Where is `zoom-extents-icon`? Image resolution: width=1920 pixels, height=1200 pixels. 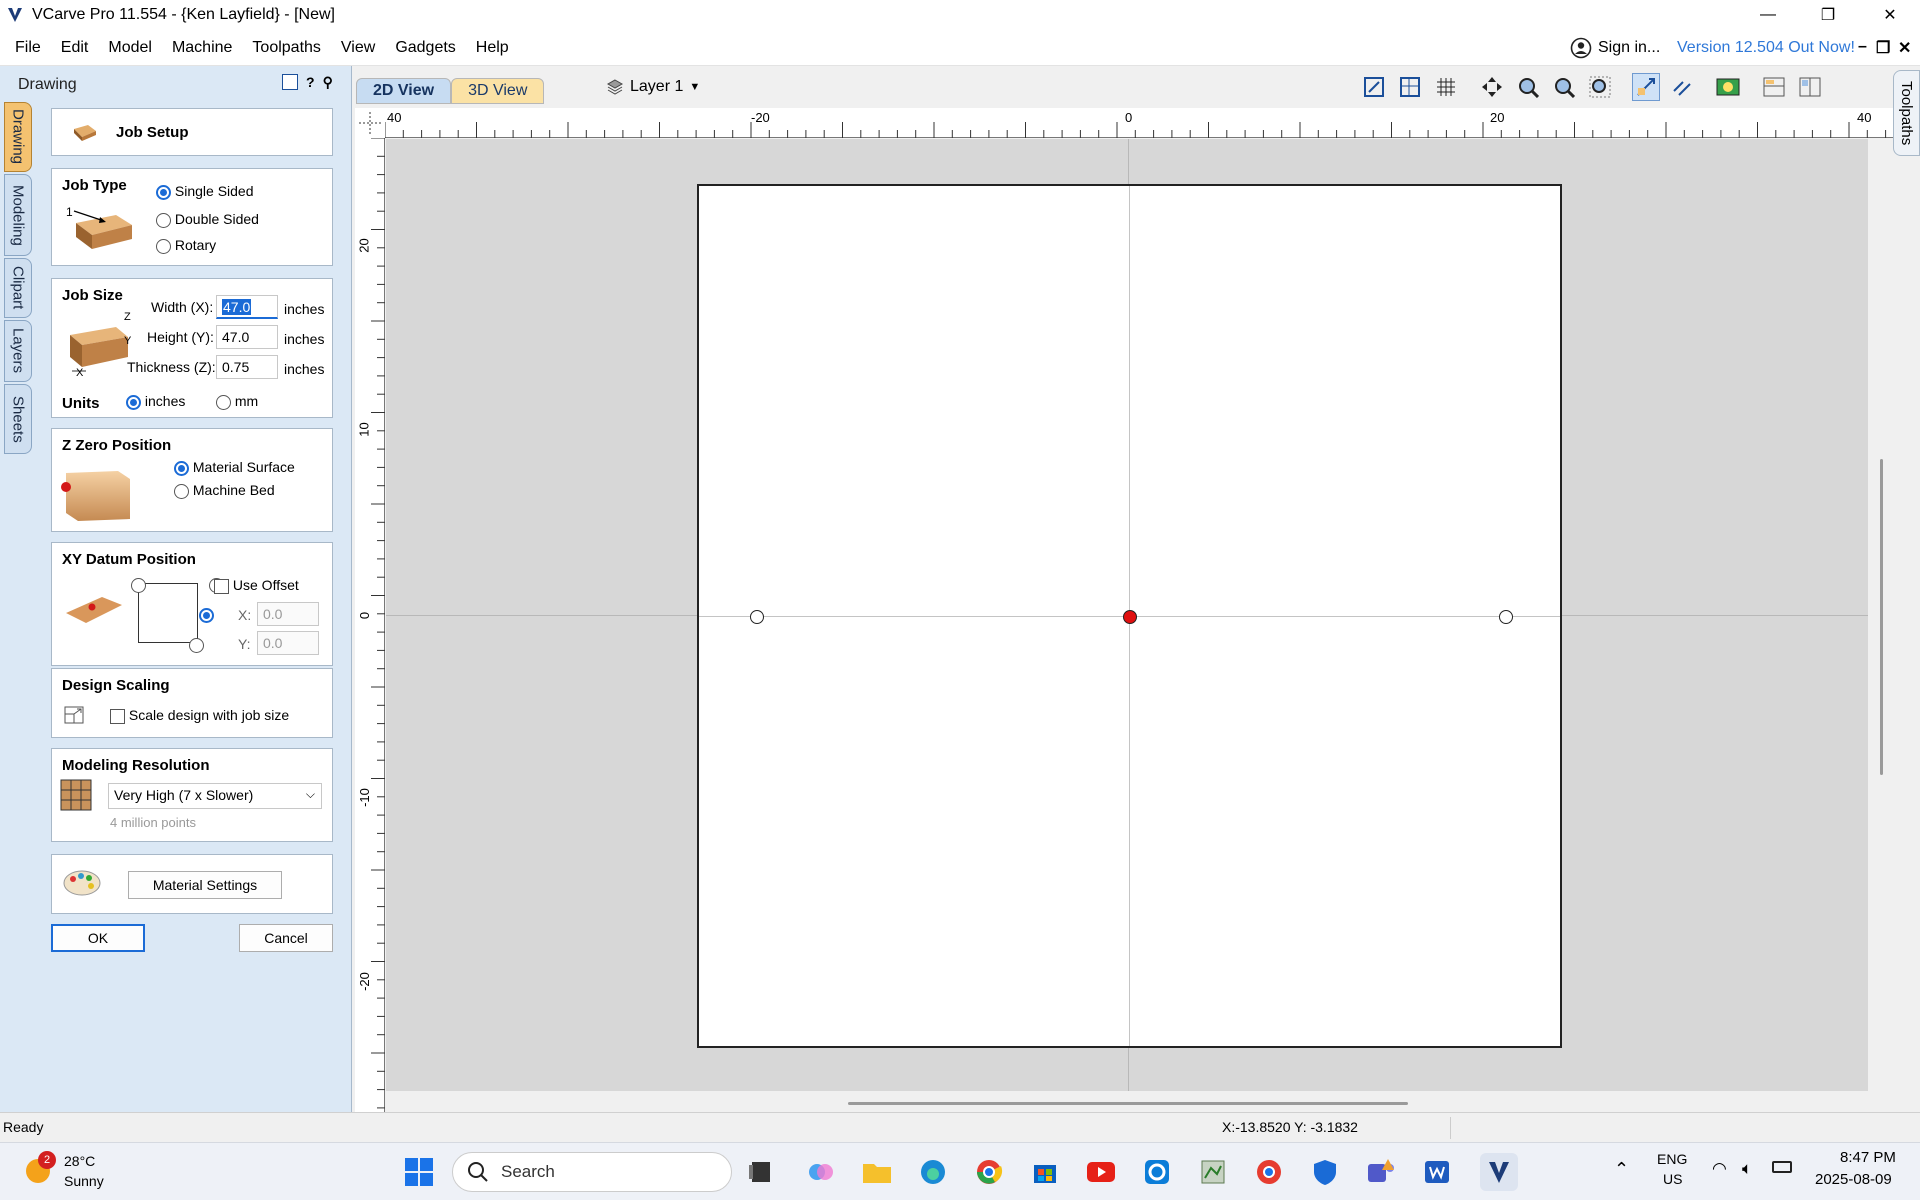 zoom-extents-icon is located at coordinates (1374, 87).